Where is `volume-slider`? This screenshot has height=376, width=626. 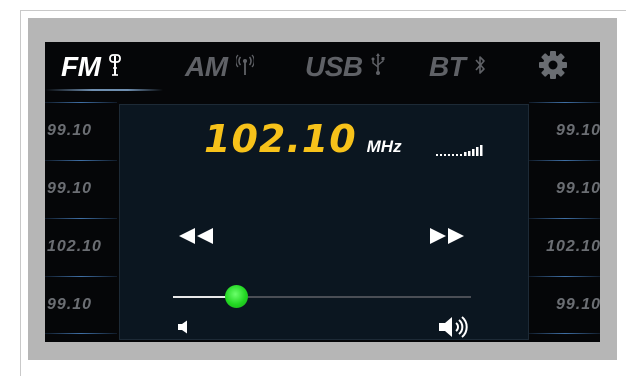 volume-slider is located at coordinates (322, 296).